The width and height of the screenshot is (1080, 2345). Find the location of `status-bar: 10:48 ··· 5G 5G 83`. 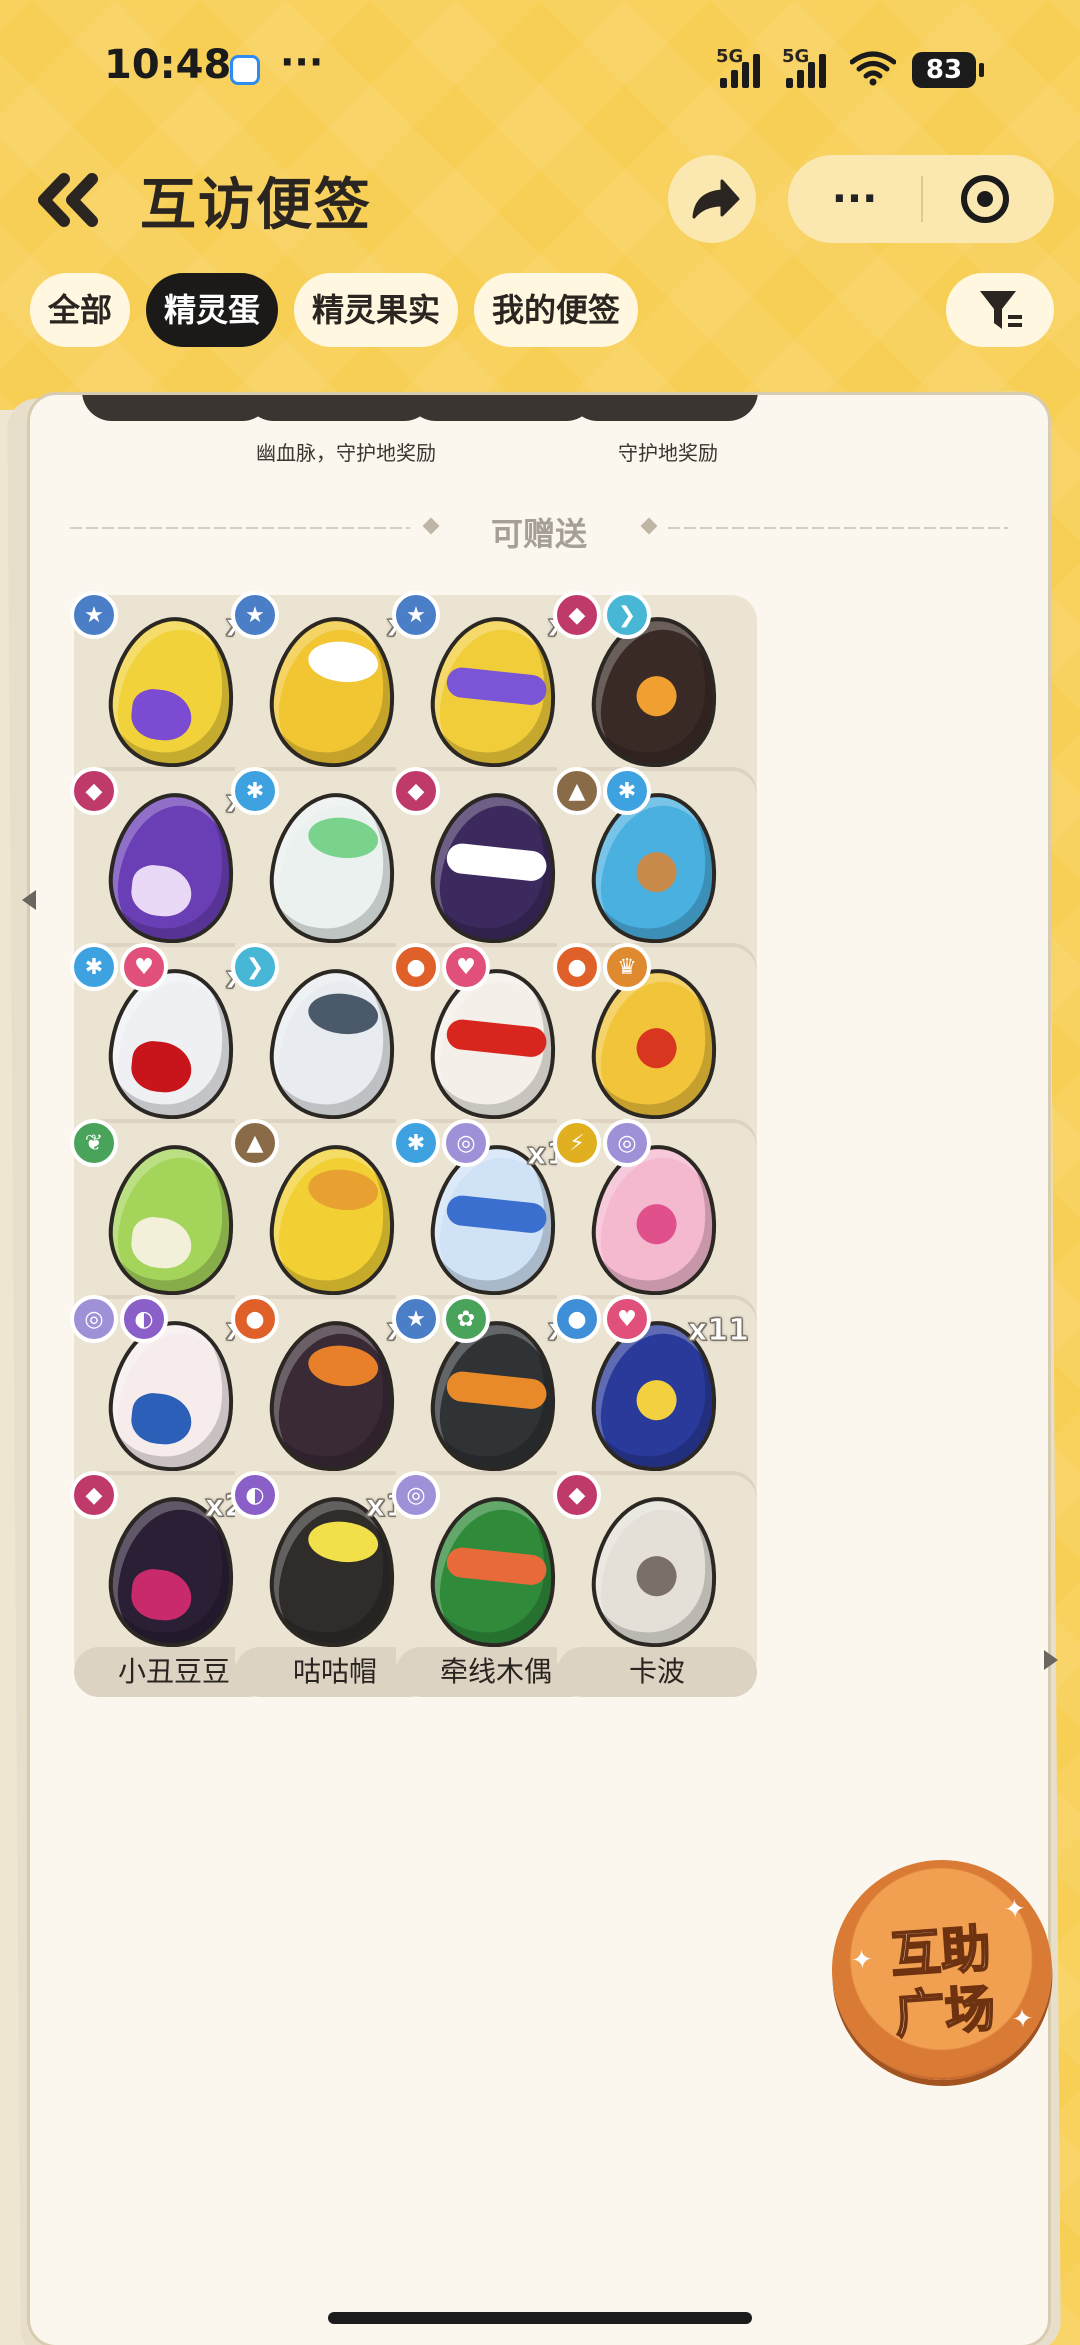

status-bar: 10:48 ··· 5G 5G 83 is located at coordinates (540, 70).